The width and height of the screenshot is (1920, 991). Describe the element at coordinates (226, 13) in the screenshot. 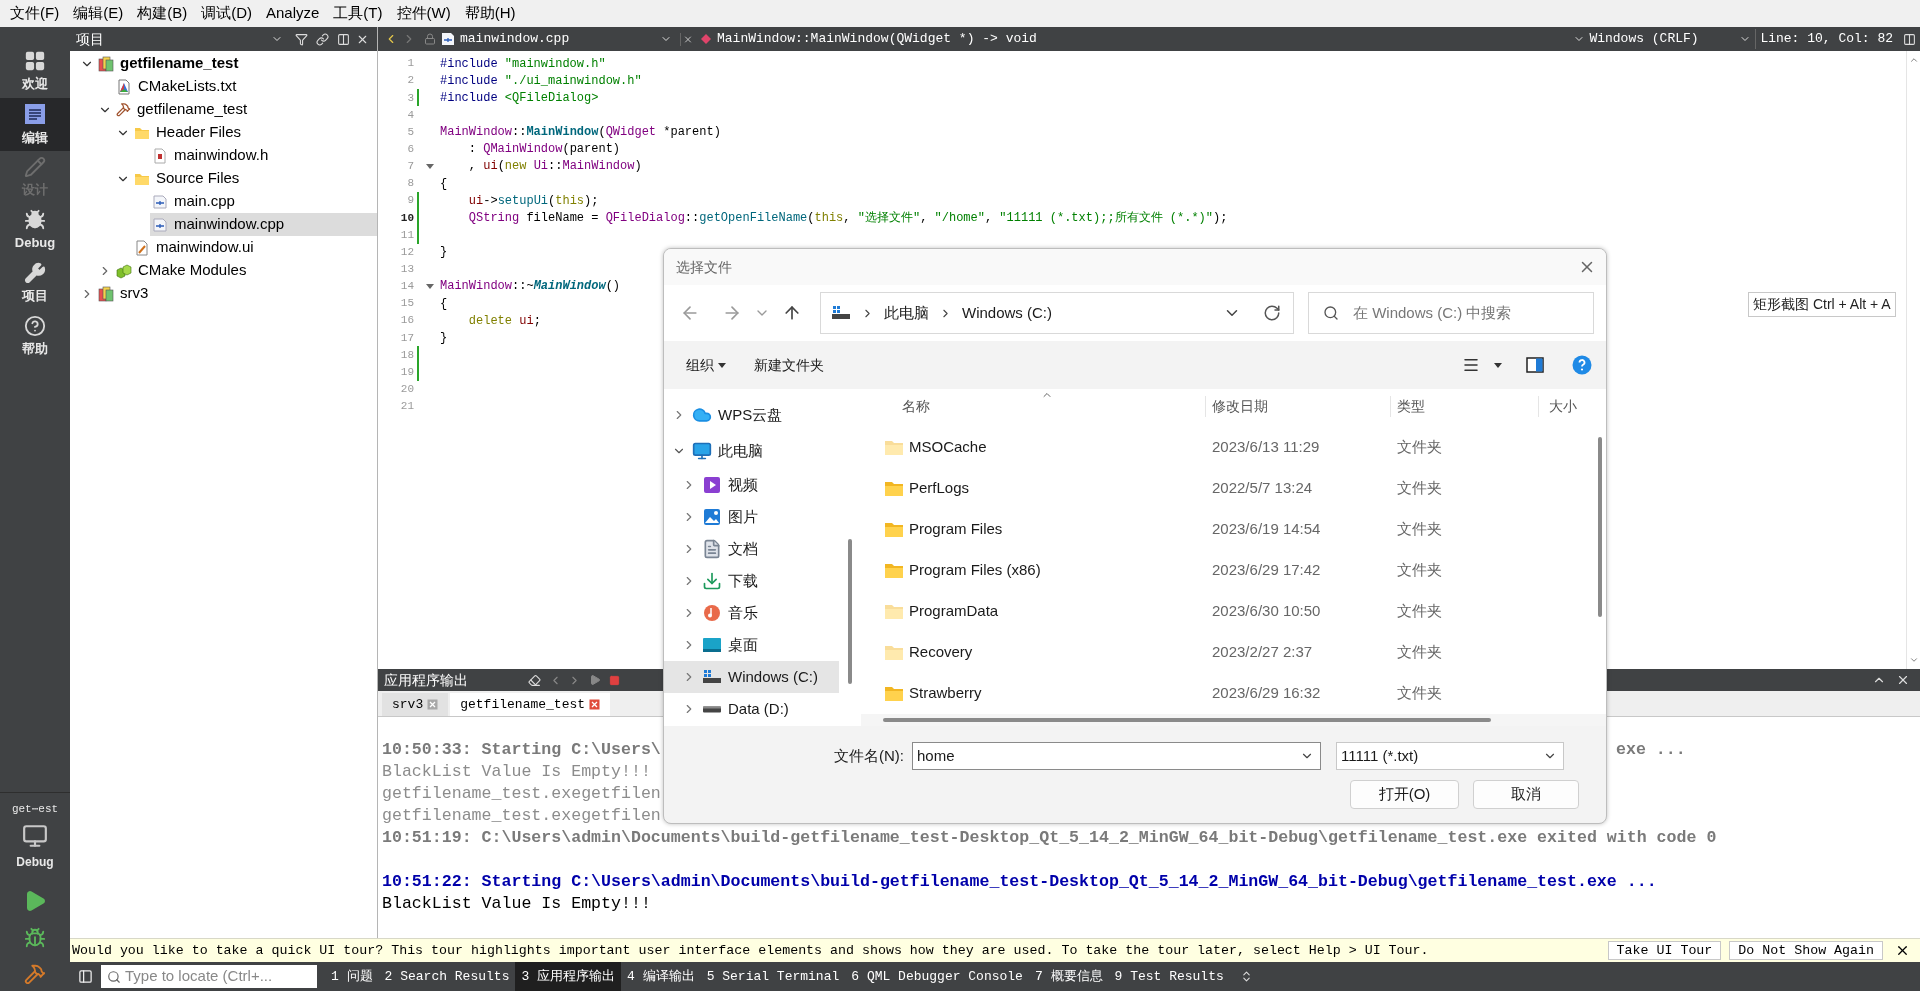

I see `menu-item: 调试(D)` at that location.